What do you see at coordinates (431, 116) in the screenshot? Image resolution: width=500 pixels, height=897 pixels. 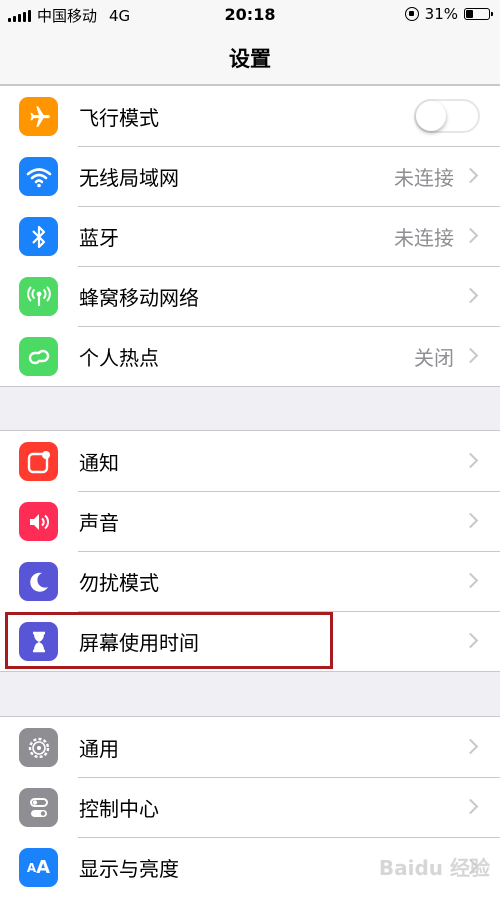 I see `toggle-knob` at bounding box center [431, 116].